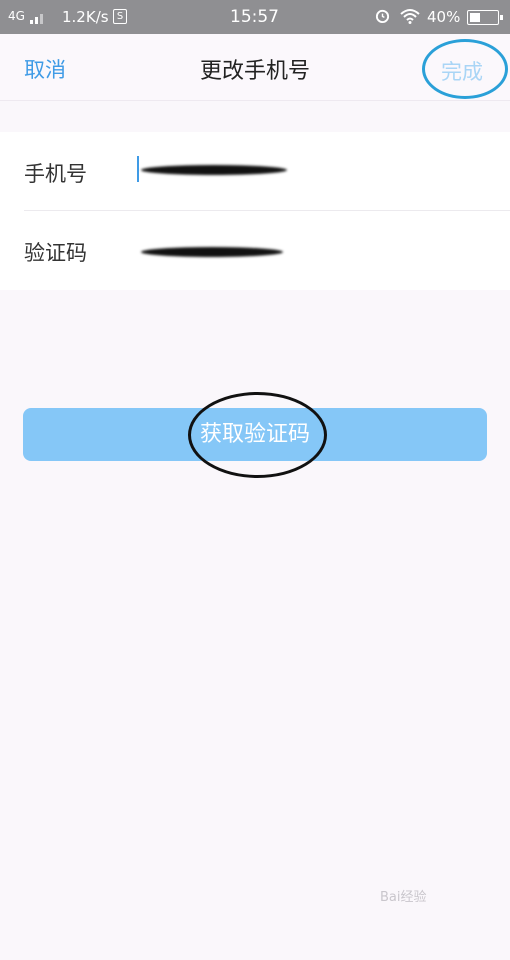  I want to click on phone-input, so click(237, 169).